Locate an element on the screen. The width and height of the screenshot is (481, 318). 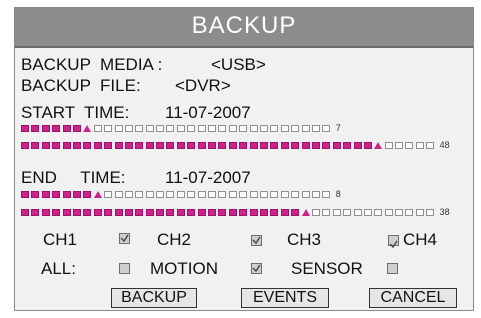
ch4-checkbox is located at coordinates (393, 242).